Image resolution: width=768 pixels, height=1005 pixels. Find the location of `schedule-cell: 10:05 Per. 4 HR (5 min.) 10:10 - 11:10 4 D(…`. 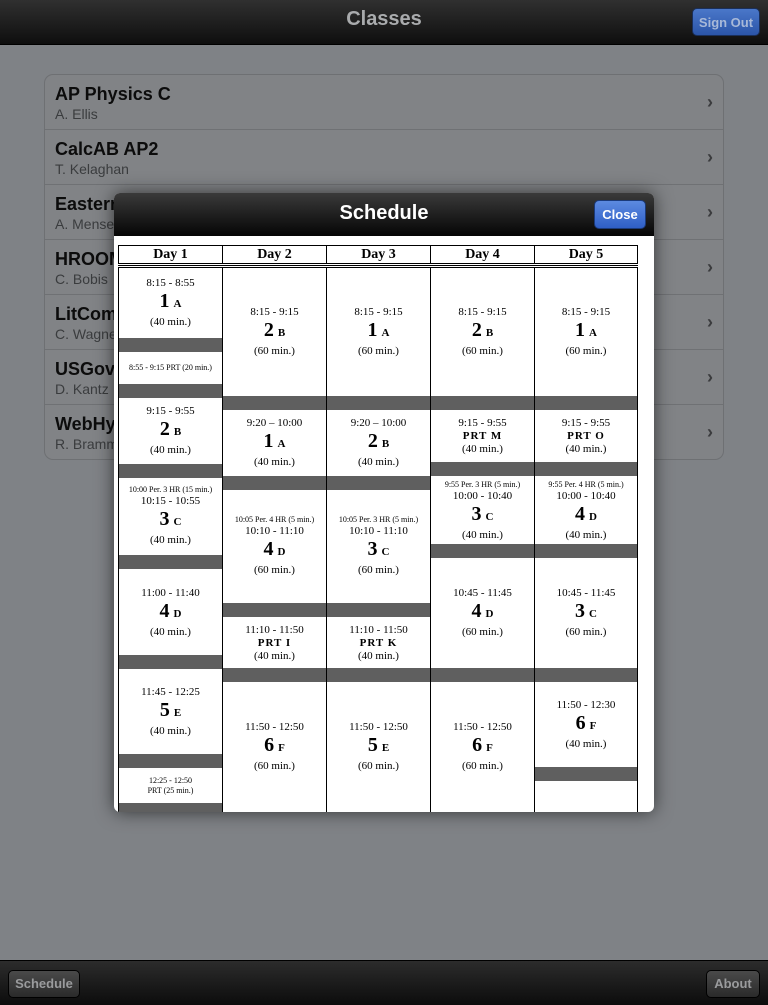

schedule-cell: 10:05 Per. 4 HR (5 min.) 10:10 - 11:10 4 D(… is located at coordinates (274, 546).